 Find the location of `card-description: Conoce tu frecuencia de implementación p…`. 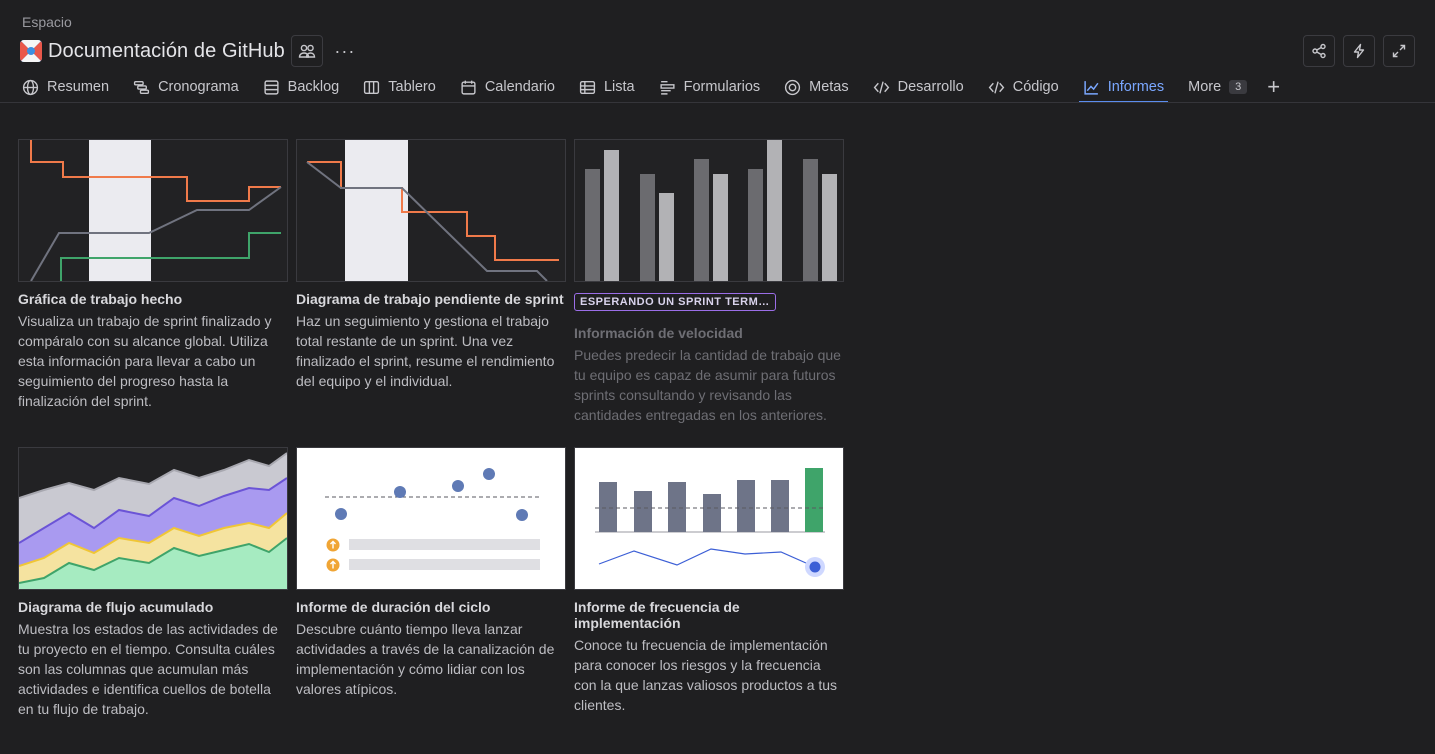

card-description: Conoce tu frecuencia de implementación p… is located at coordinates (706, 675).